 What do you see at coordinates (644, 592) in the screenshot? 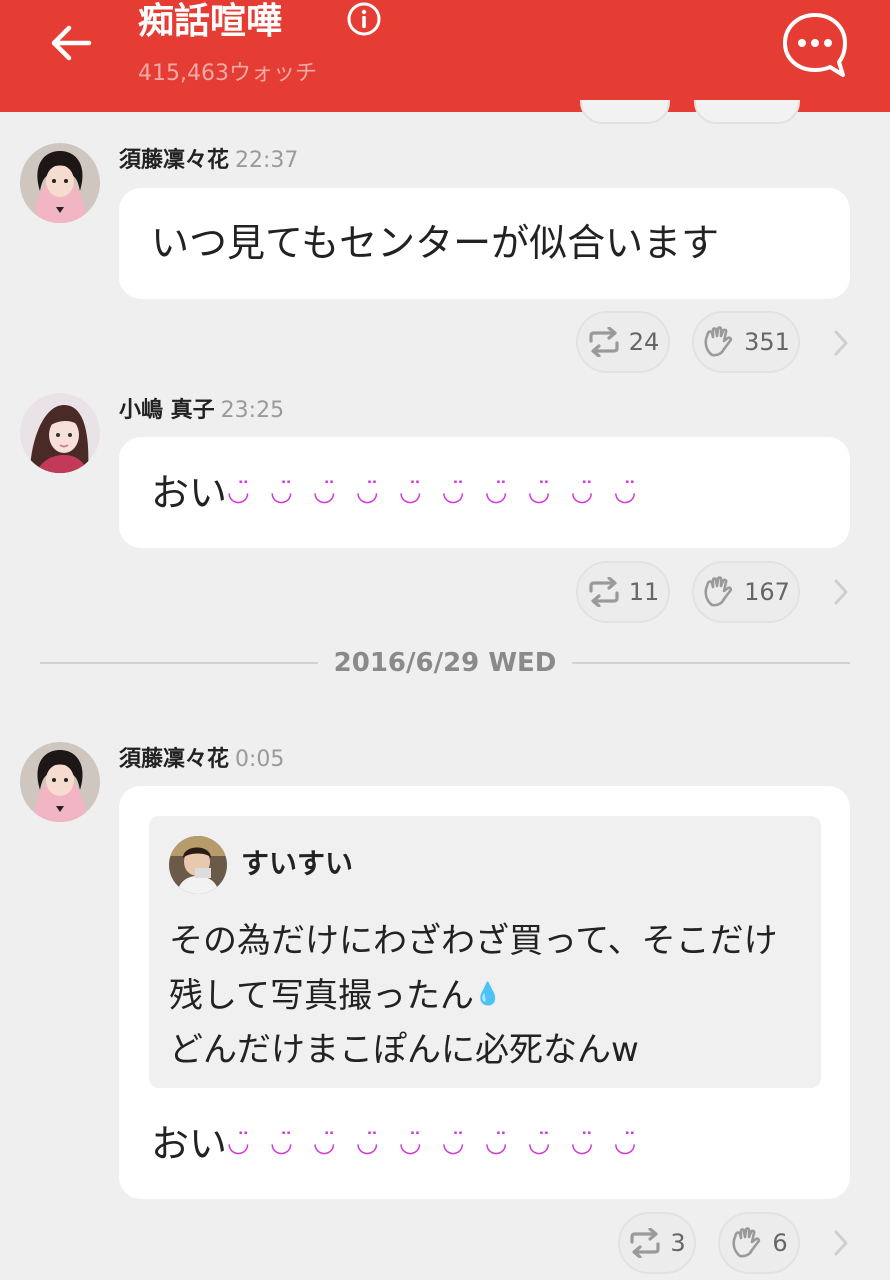
I see `retweet-count: 11` at bounding box center [644, 592].